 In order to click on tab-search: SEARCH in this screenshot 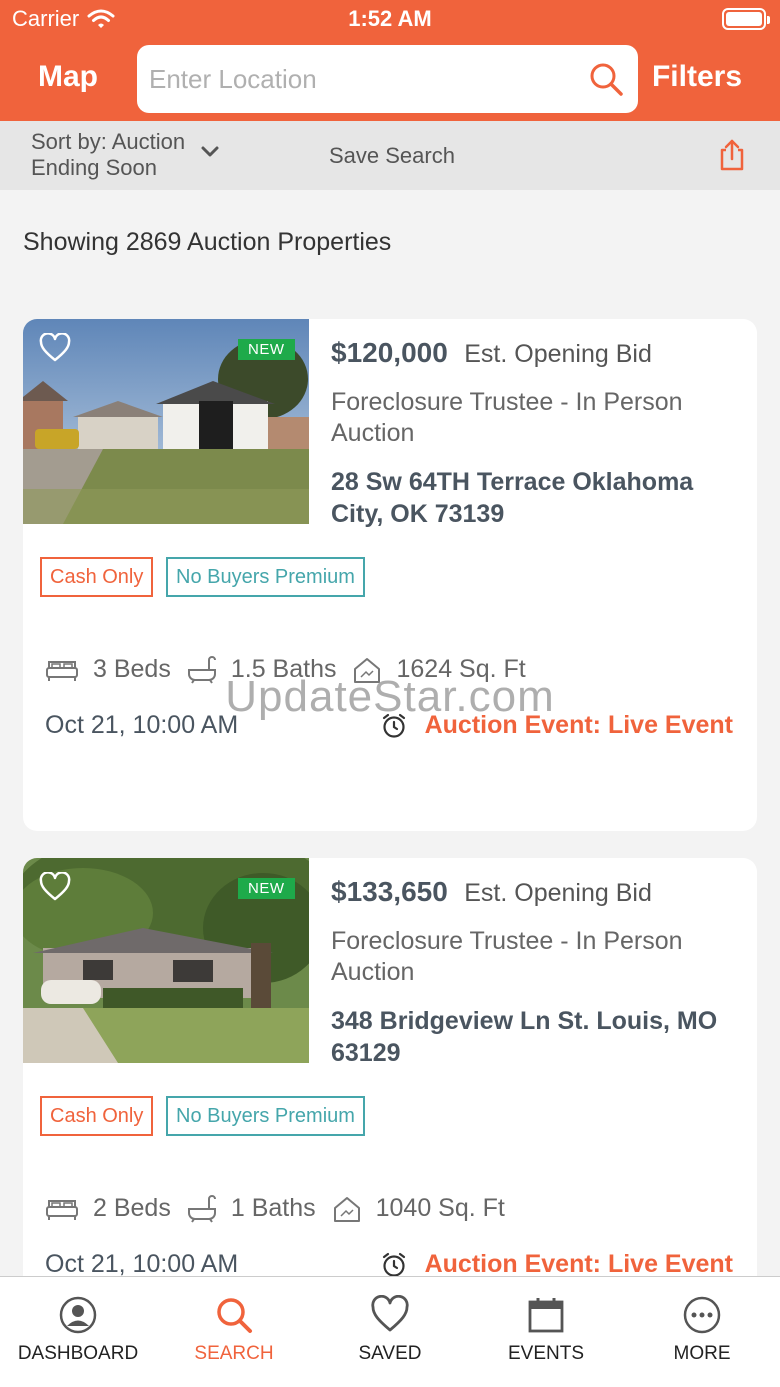, I will do `click(234, 1332)`.